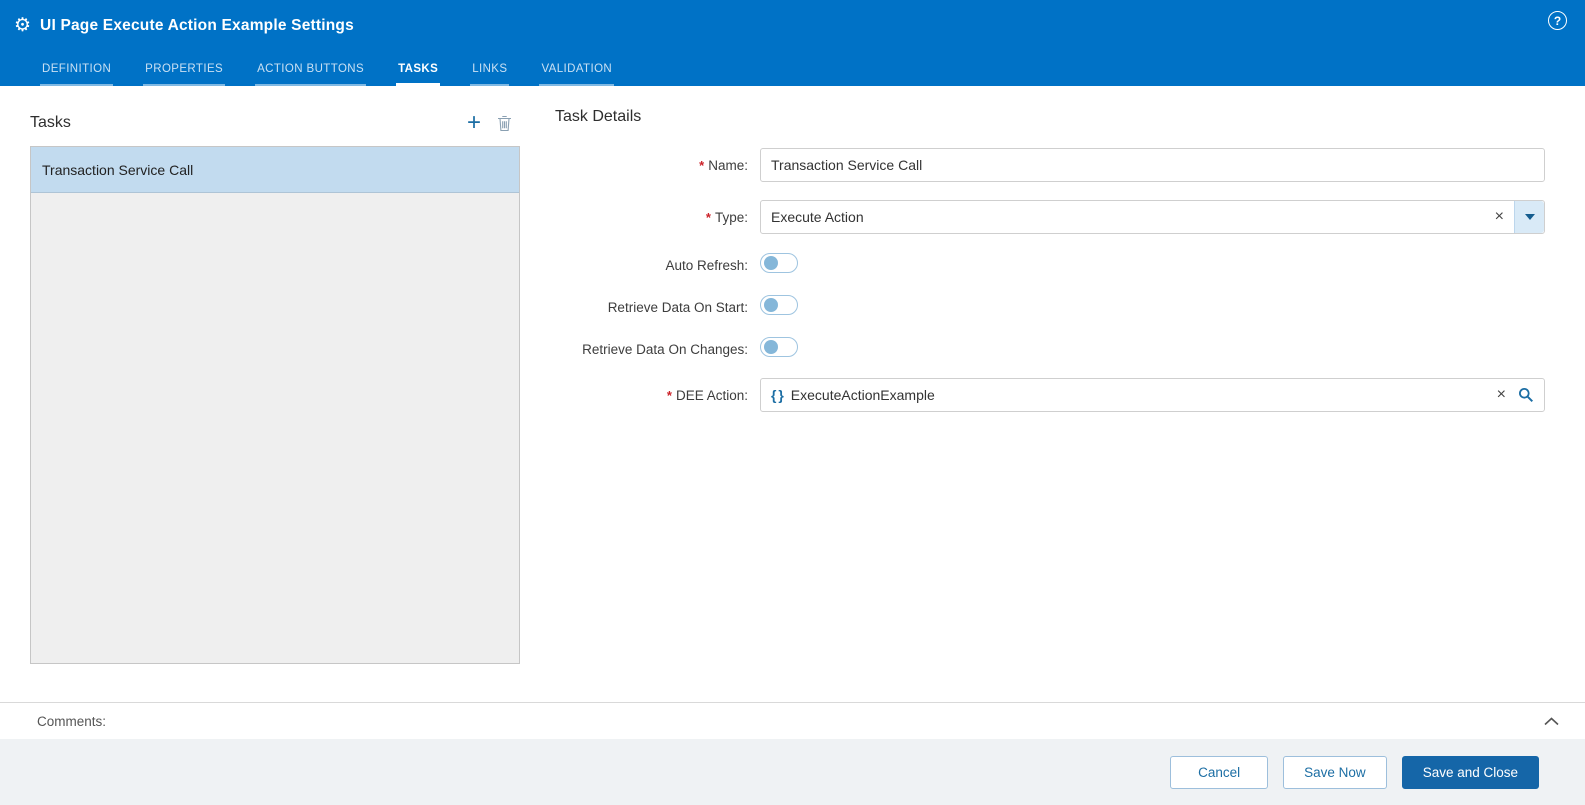 The image size is (1585, 805). I want to click on page-title: UI Page Execute Action Example Settings, so click(197, 25).